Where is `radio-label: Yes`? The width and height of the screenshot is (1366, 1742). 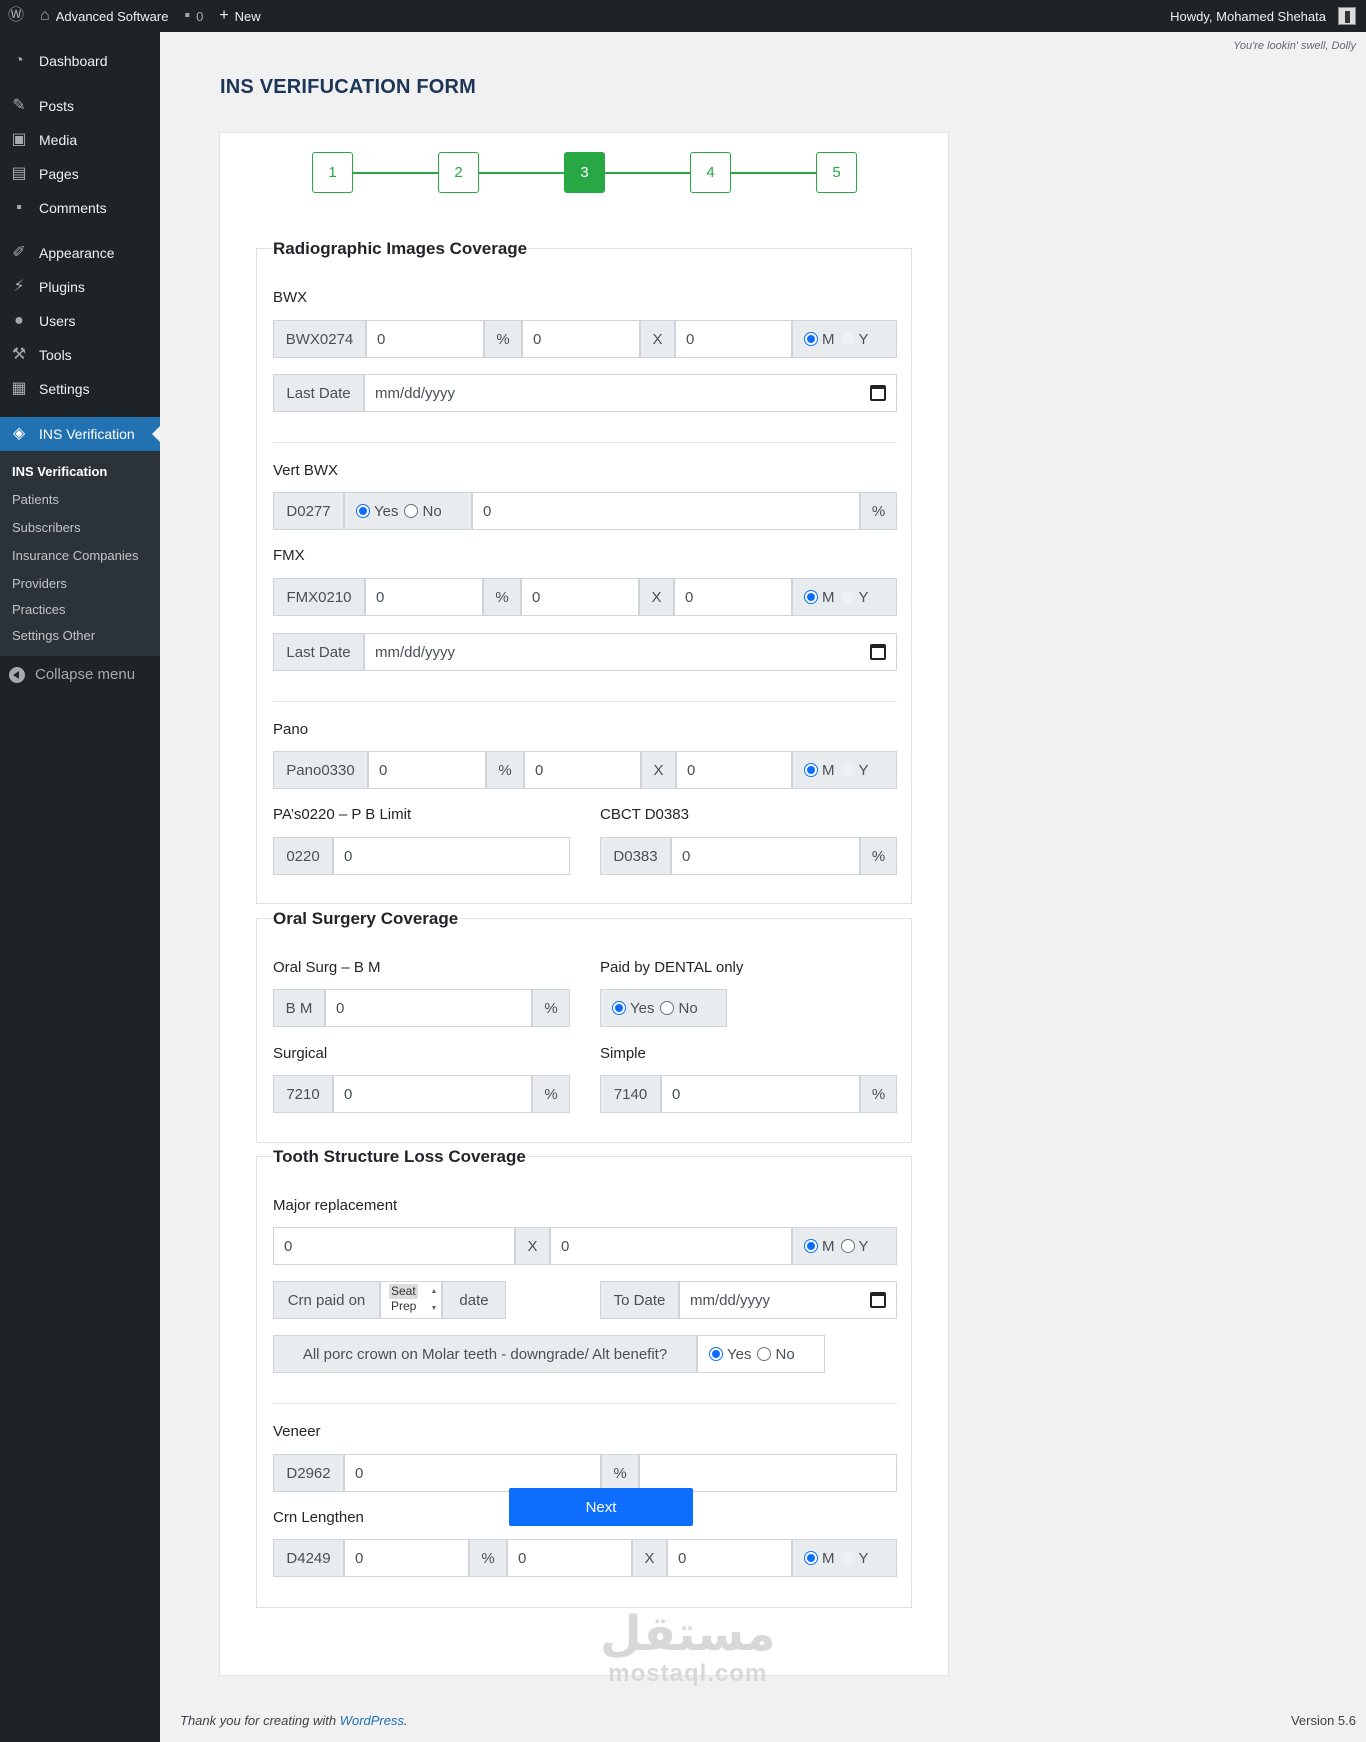 radio-label: Yes is located at coordinates (739, 1354).